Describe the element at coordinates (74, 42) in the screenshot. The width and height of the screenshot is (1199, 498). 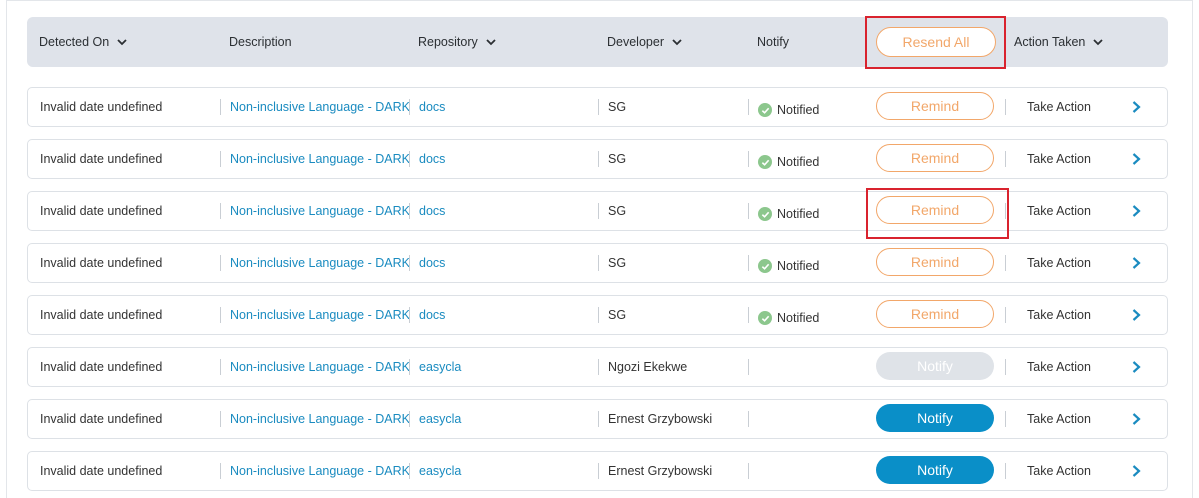
I see `header-detected-on: Detected On` at that location.